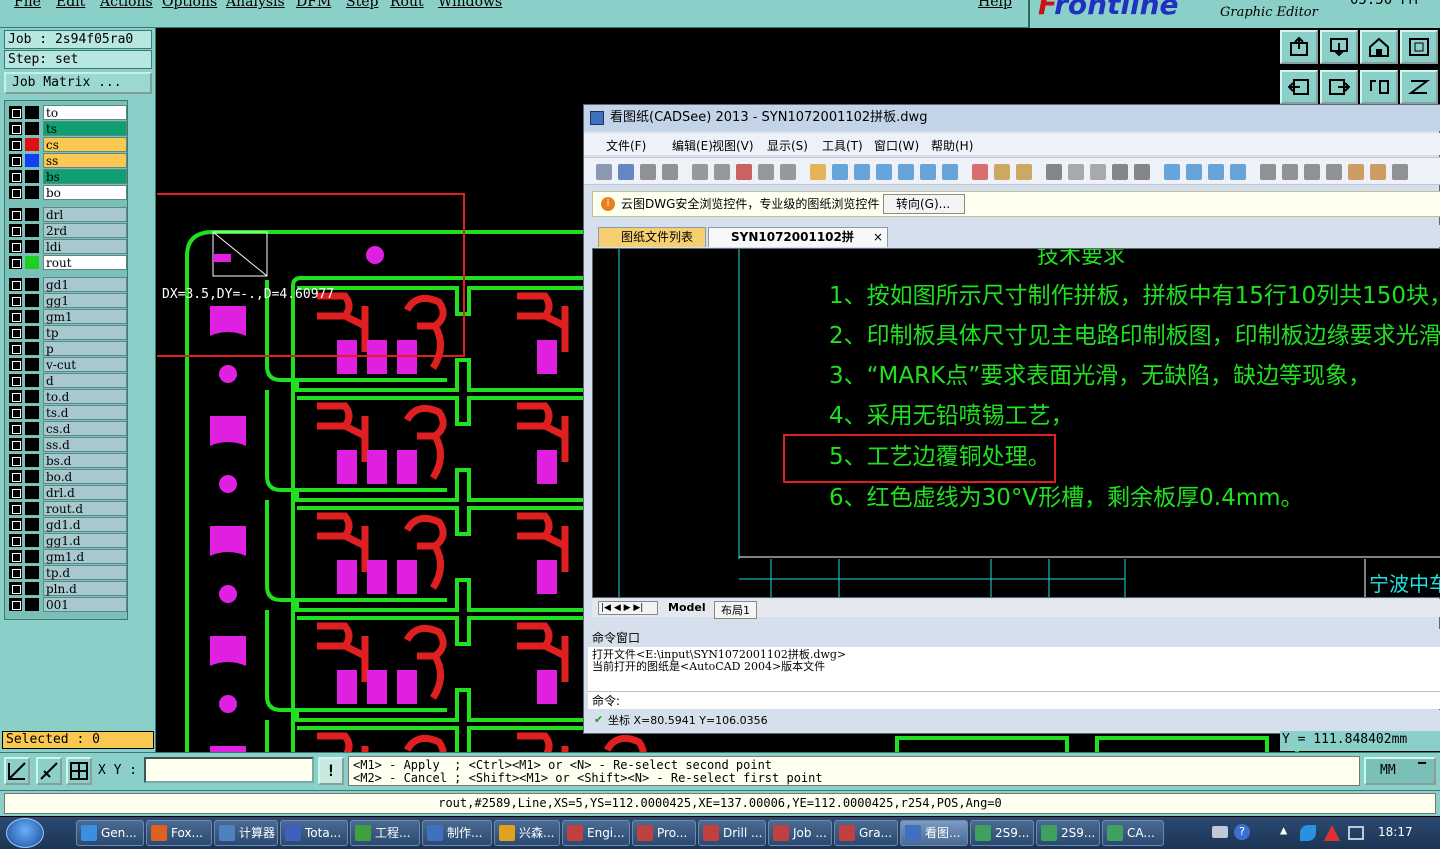 The image size is (1440, 849). What do you see at coordinates (85, 588) in the screenshot?
I see `layer-name: pln.d` at bounding box center [85, 588].